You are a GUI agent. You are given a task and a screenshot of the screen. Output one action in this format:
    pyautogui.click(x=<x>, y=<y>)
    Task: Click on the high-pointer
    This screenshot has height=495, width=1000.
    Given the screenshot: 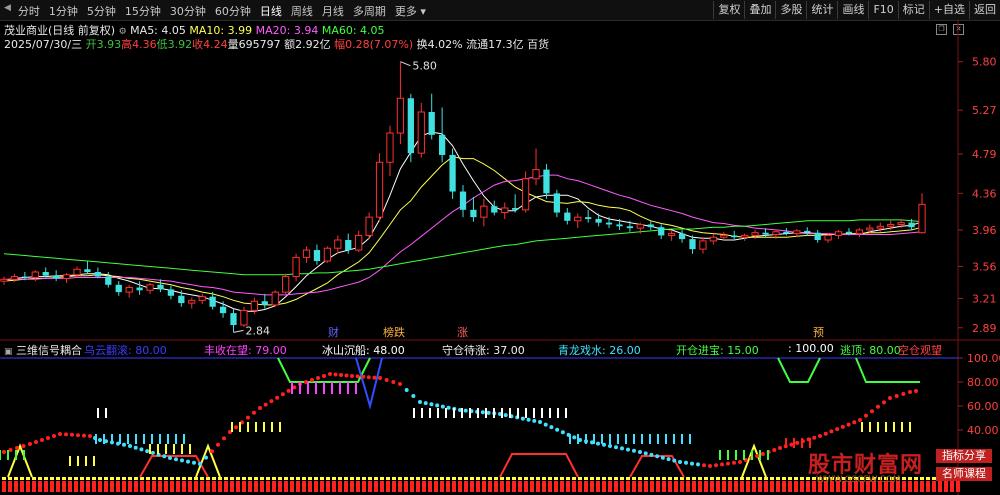 What is the action you would take?
    pyautogui.click(x=405, y=64)
    